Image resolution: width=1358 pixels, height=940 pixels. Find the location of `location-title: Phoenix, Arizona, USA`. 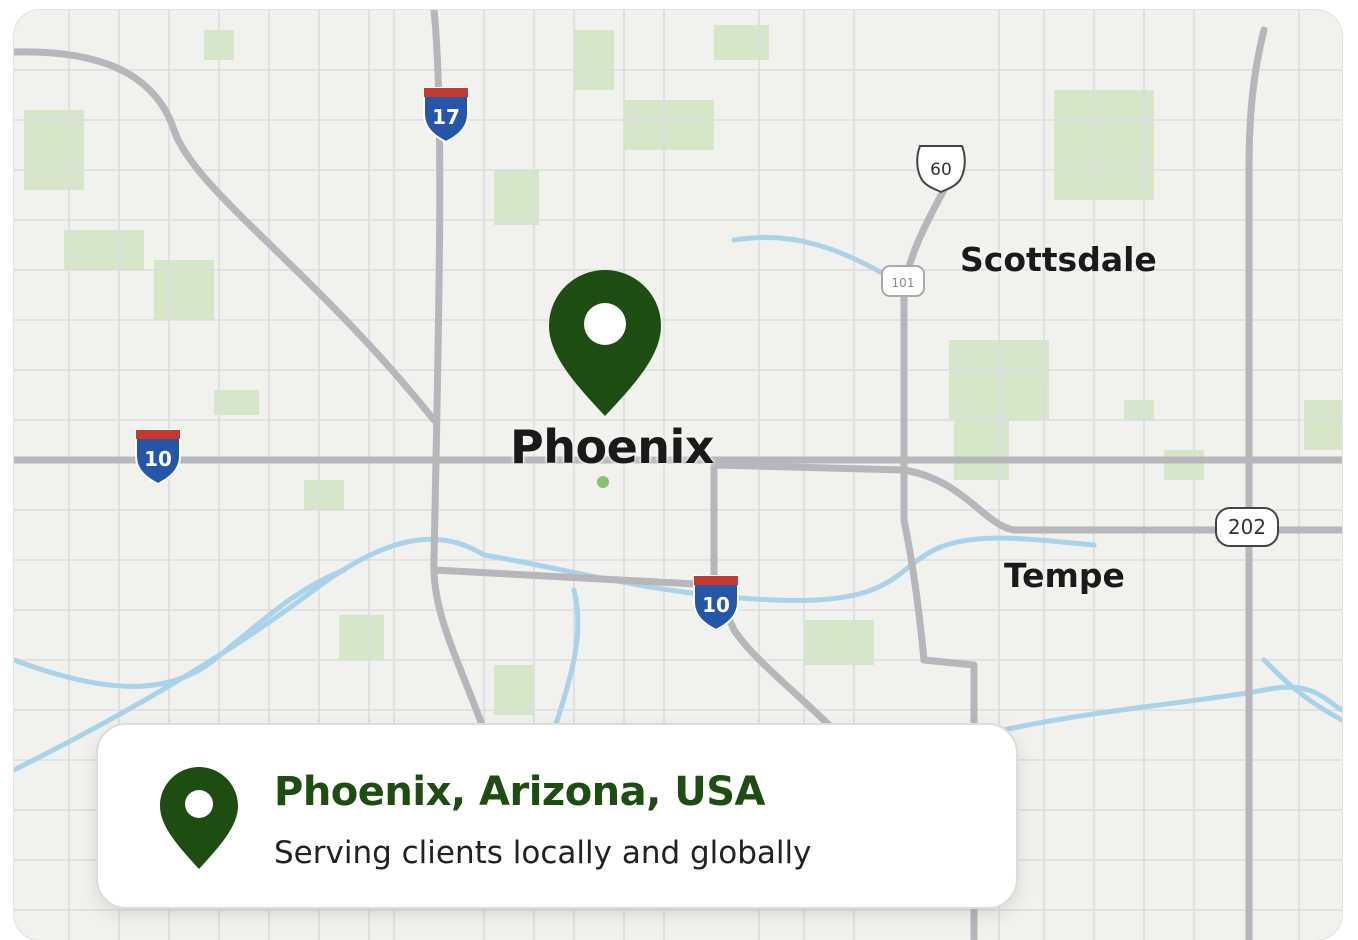

location-title: Phoenix, Arizona, USA is located at coordinates (520, 792).